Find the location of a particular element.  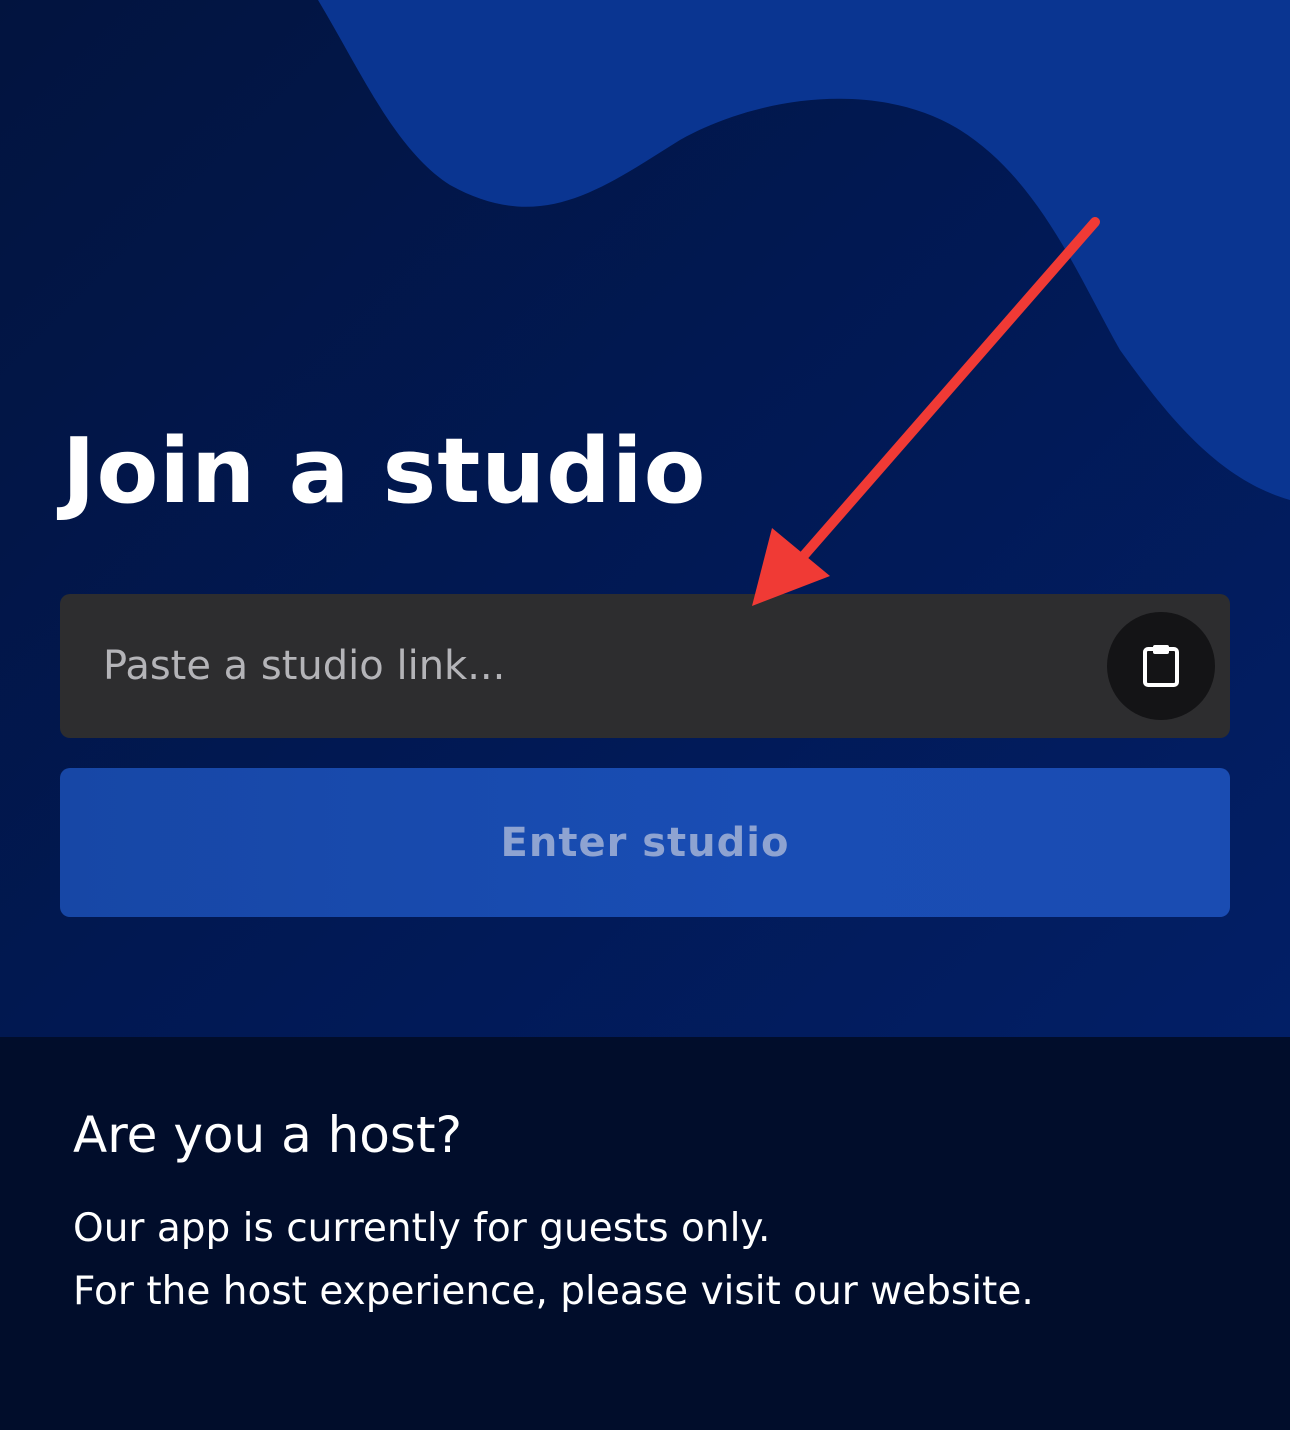

enter-studio-button: Enter studio is located at coordinates (645, 842).